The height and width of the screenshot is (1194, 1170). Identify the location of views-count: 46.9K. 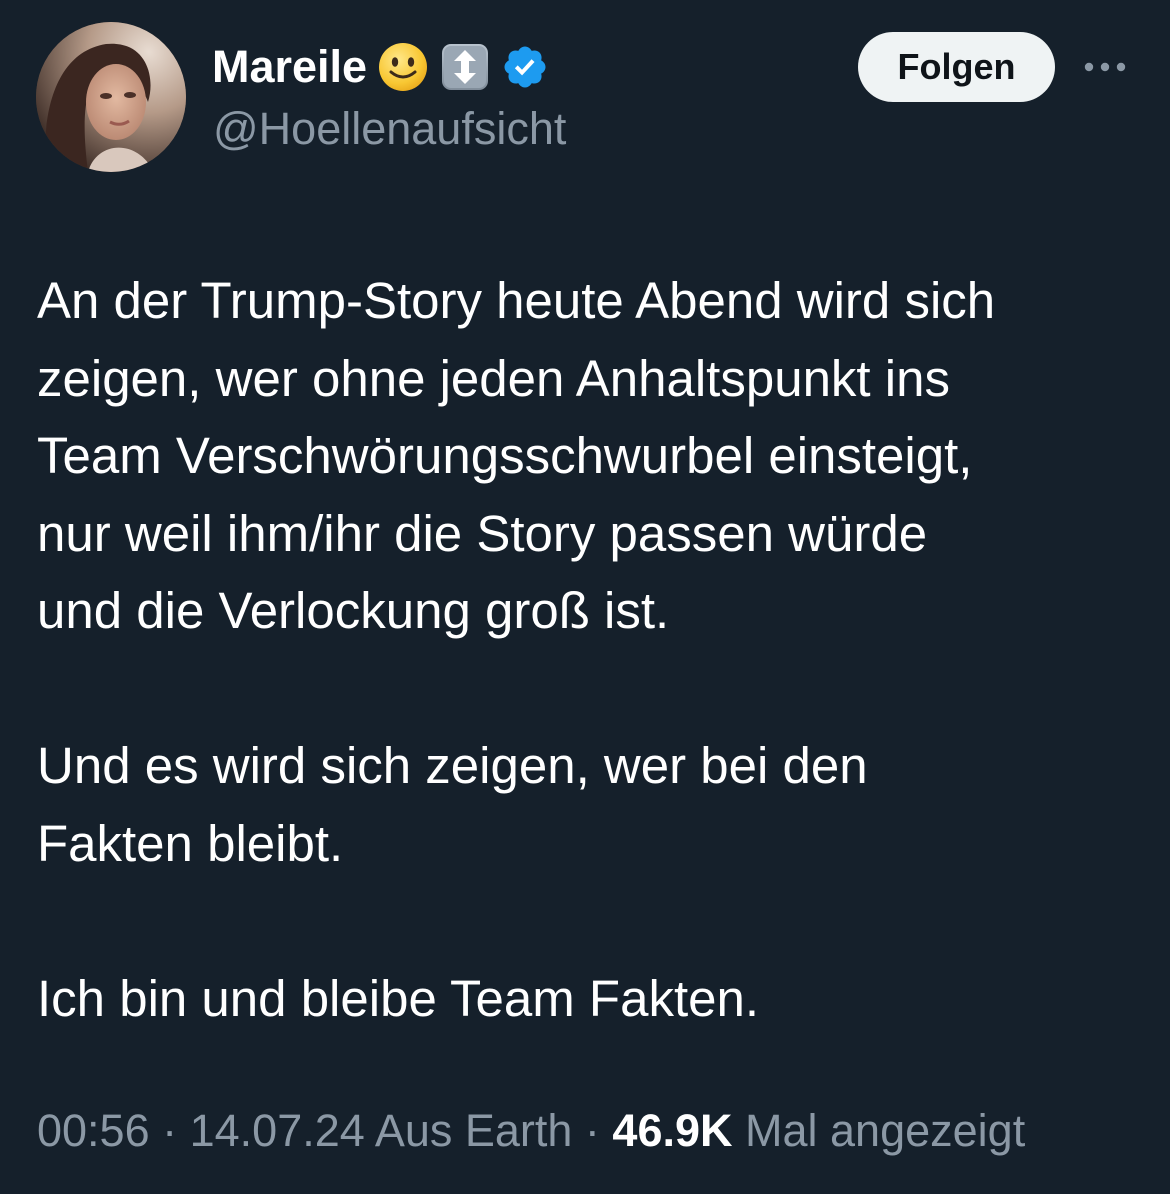
(672, 1130).